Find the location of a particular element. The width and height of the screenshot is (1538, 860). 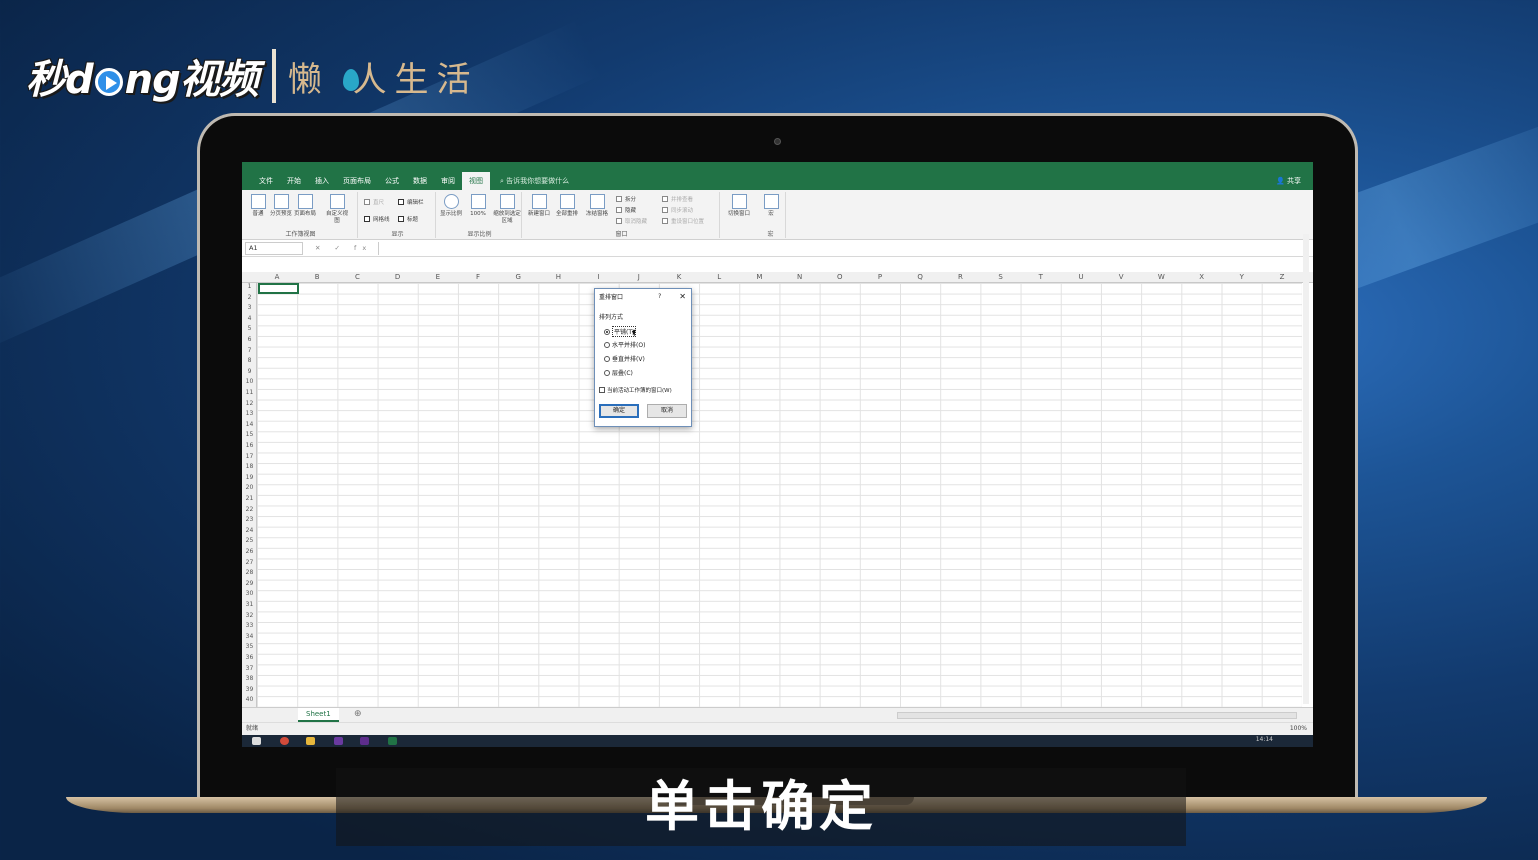

row-header: 31 is located at coordinates (249, 604).